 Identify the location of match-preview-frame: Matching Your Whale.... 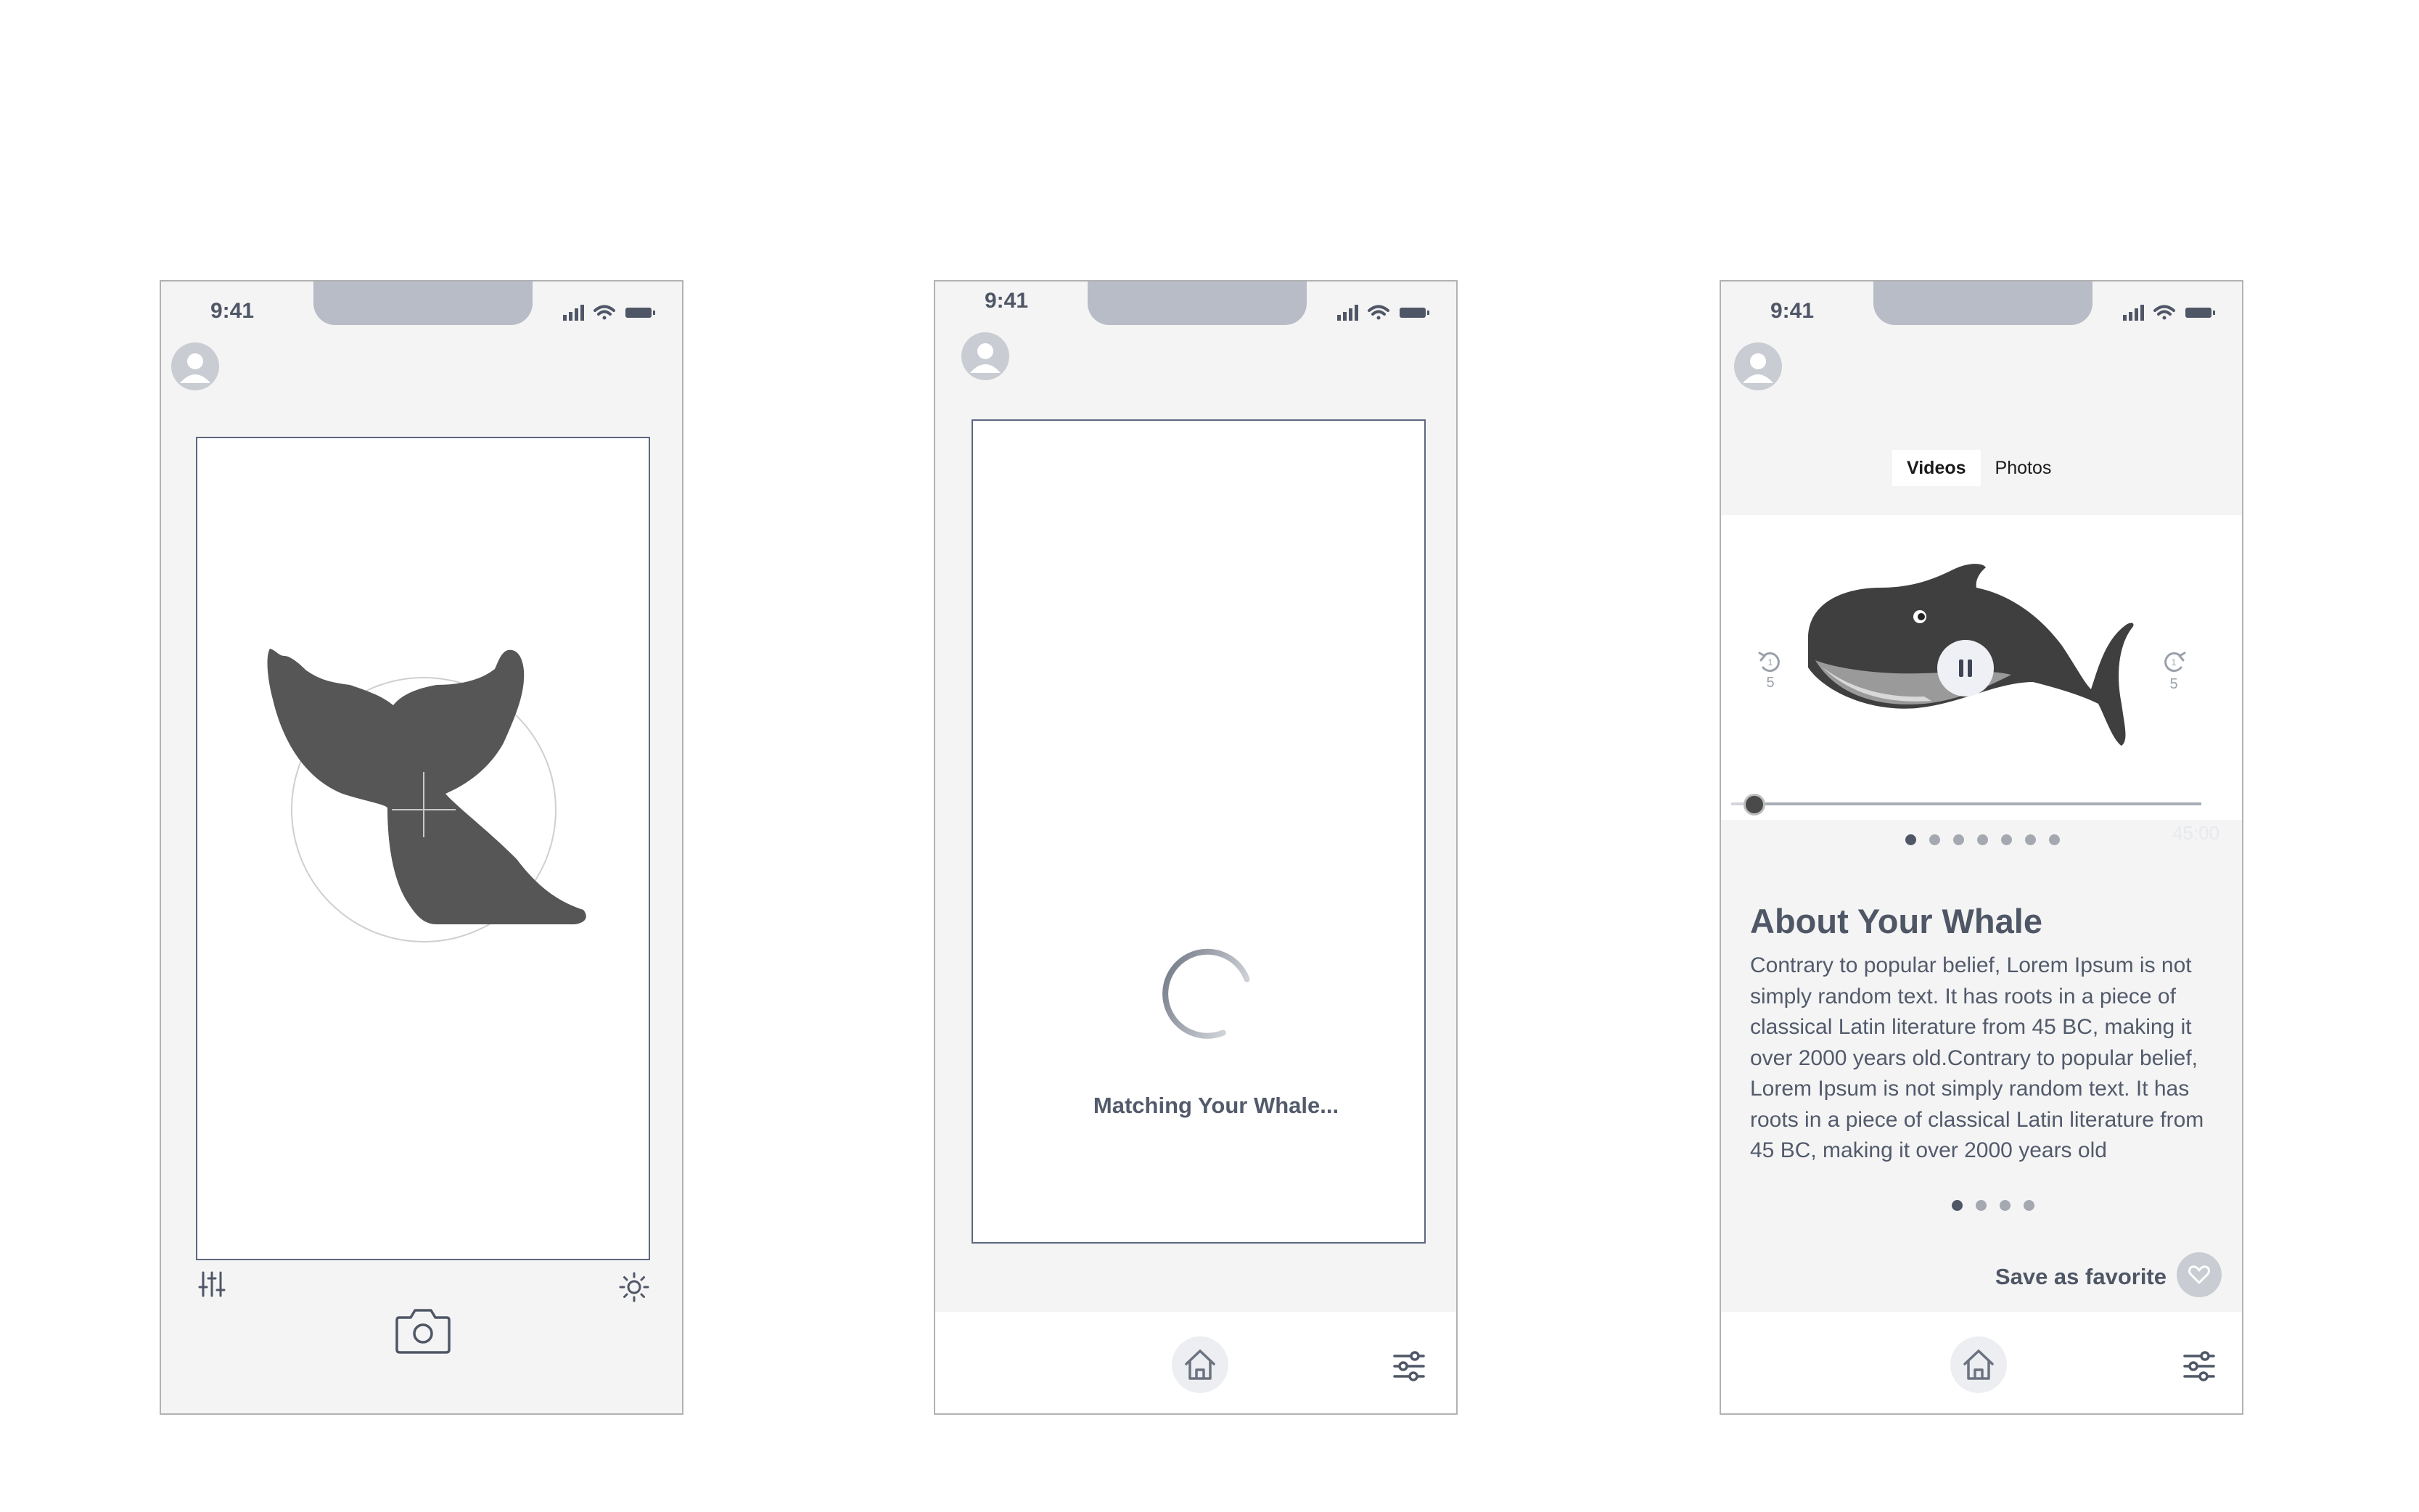
(1199, 831).